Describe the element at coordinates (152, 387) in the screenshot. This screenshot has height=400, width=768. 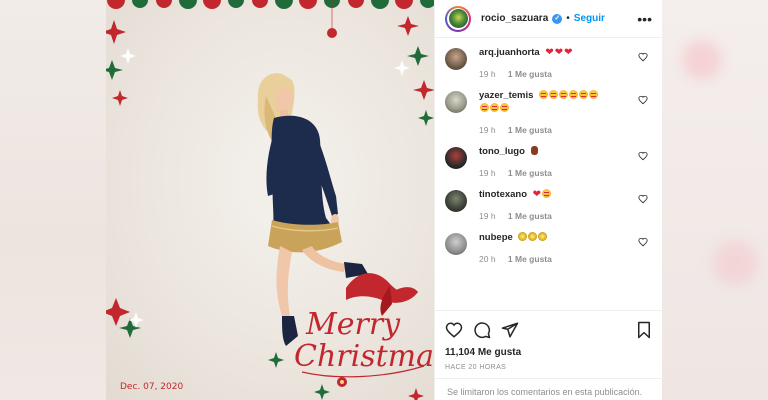
I see `photo-date-stamp: Dec. 07, 2020` at that location.